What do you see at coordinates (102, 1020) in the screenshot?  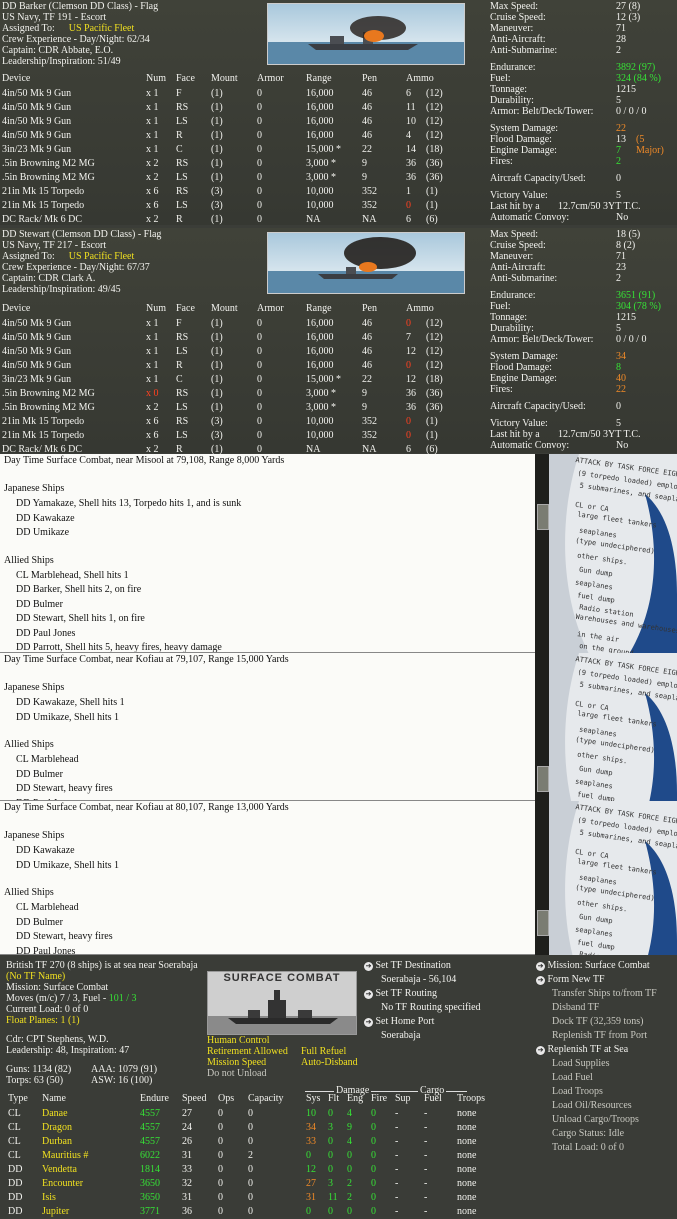 I see `tf-float-planes: Float Planes: 1 (1)` at bounding box center [102, 1020].